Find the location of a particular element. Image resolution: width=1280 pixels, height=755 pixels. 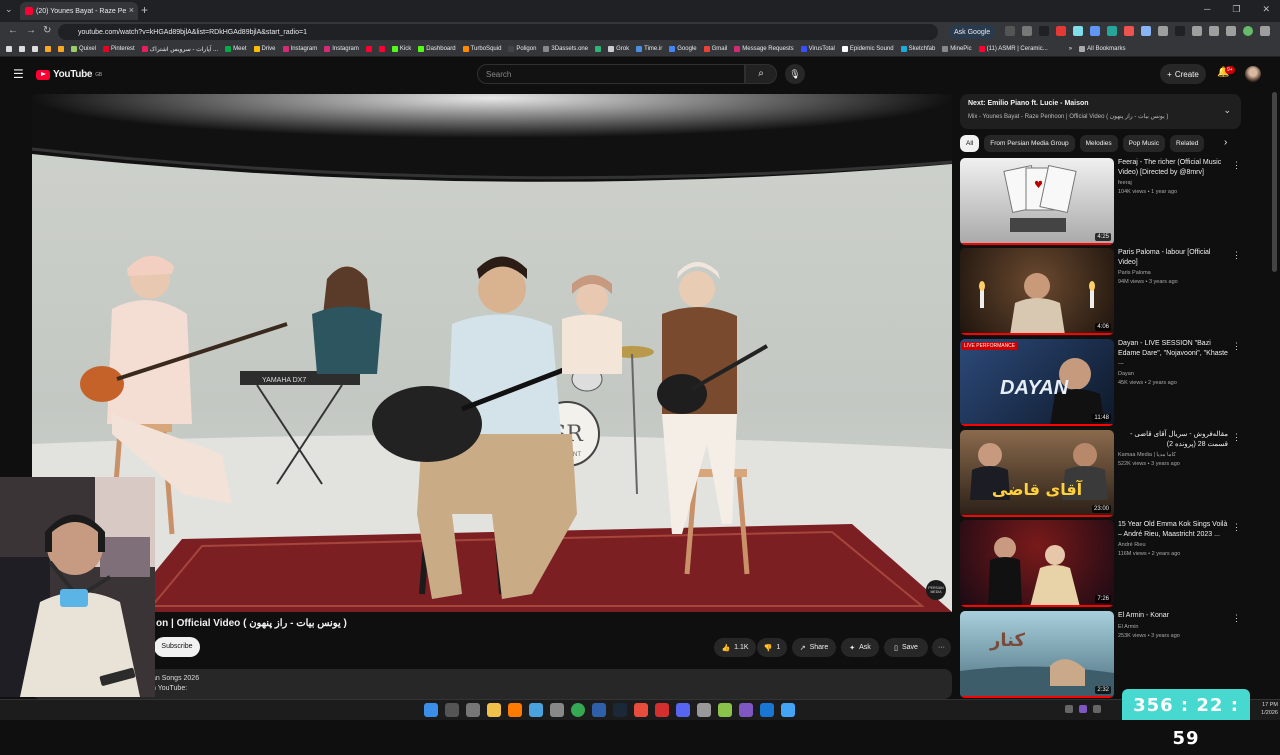

card-channel: André Rieu is located at coordinates (1173, 545).